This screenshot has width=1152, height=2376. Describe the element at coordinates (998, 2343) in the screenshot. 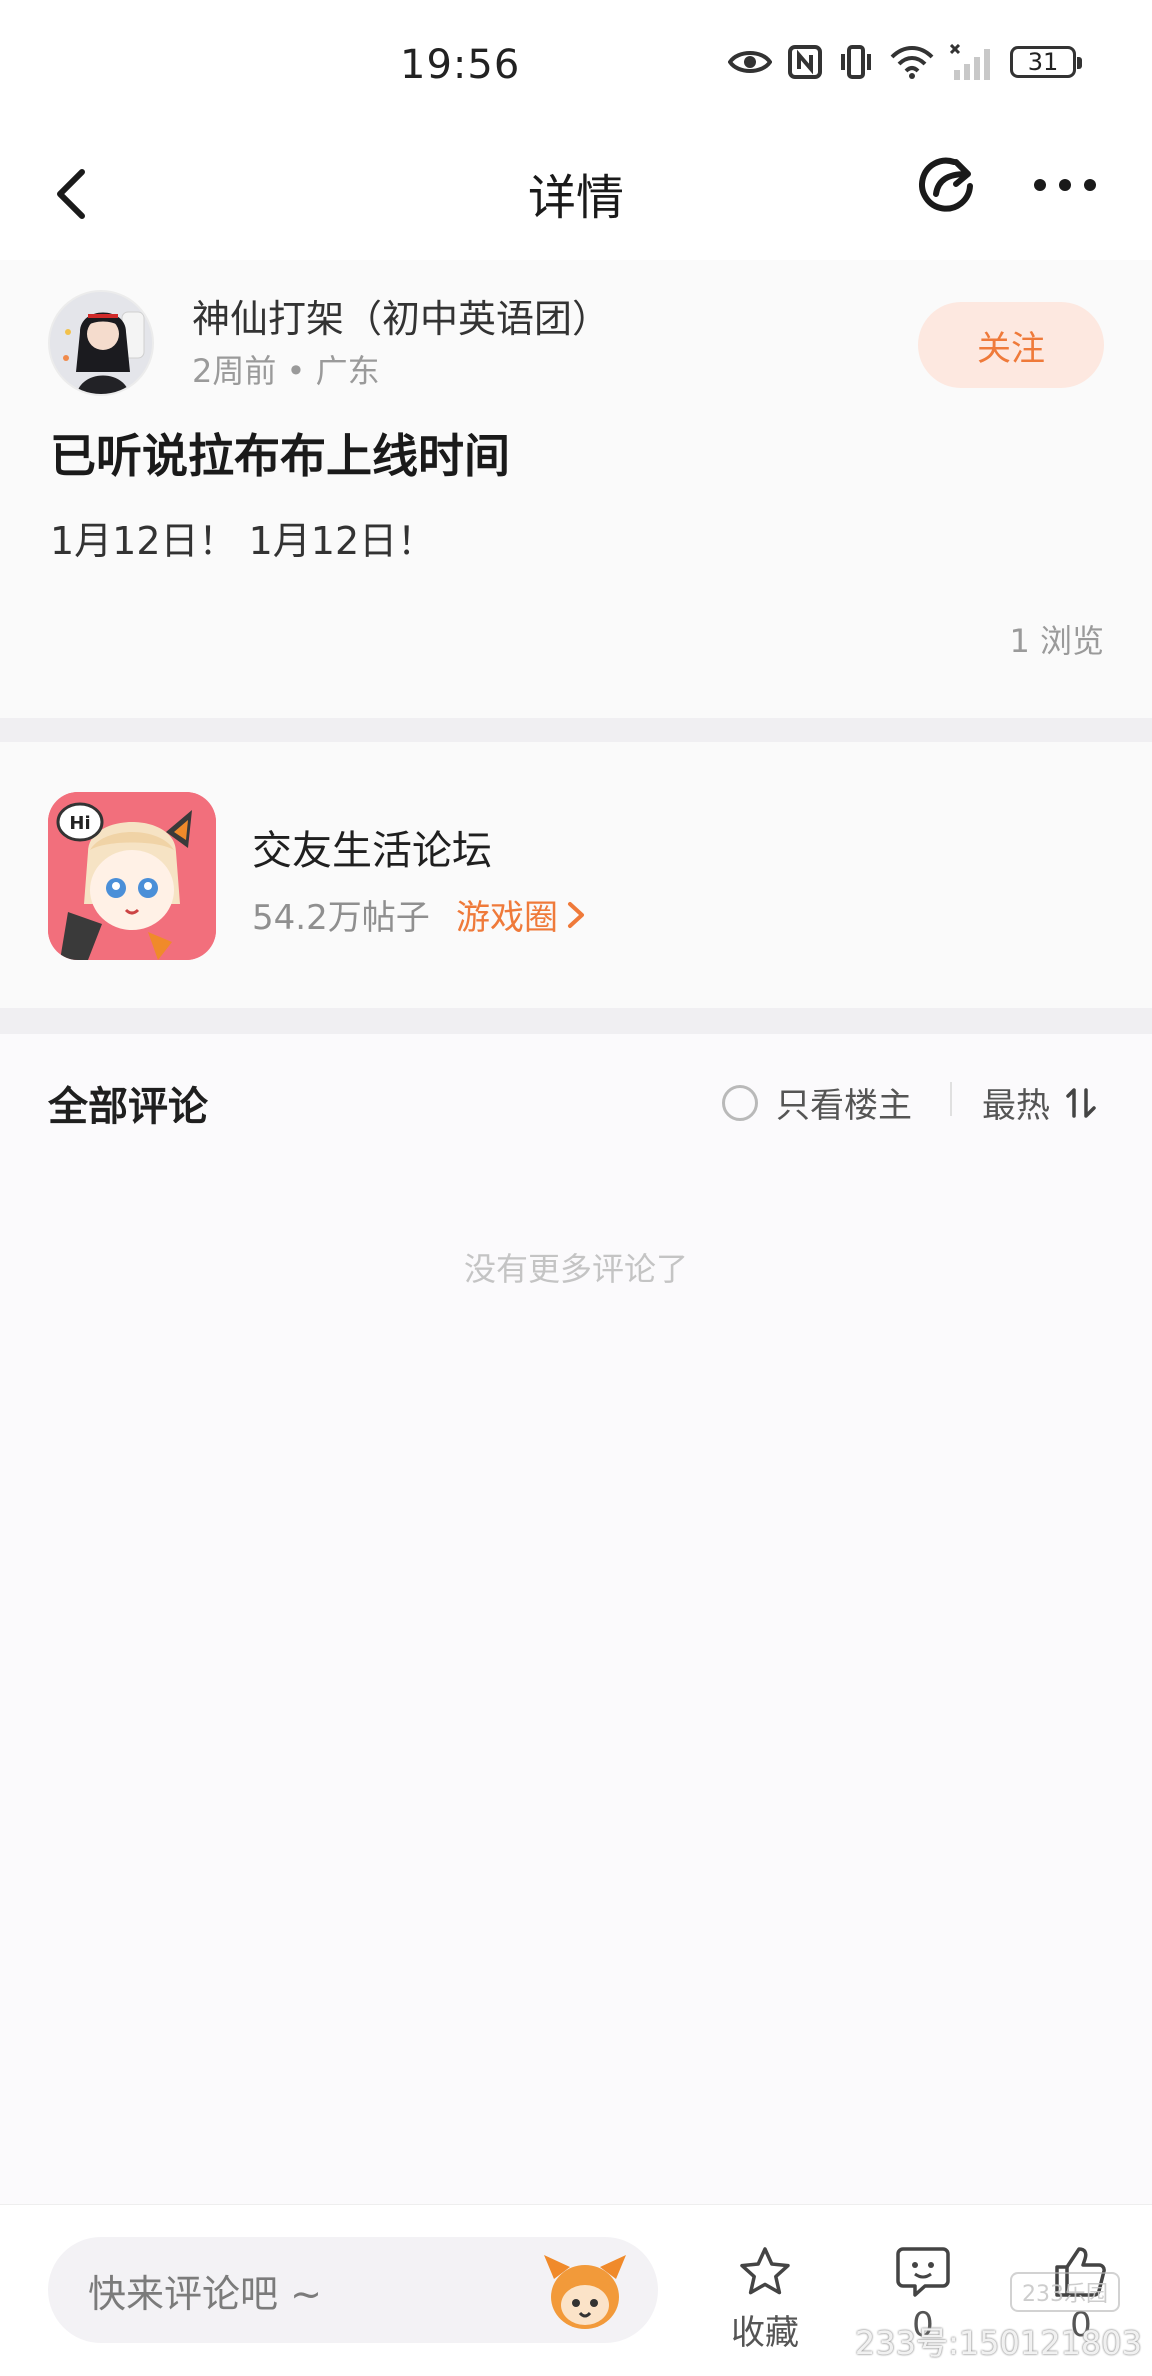

I see `watermark-text: 233号:150121803` at that location.